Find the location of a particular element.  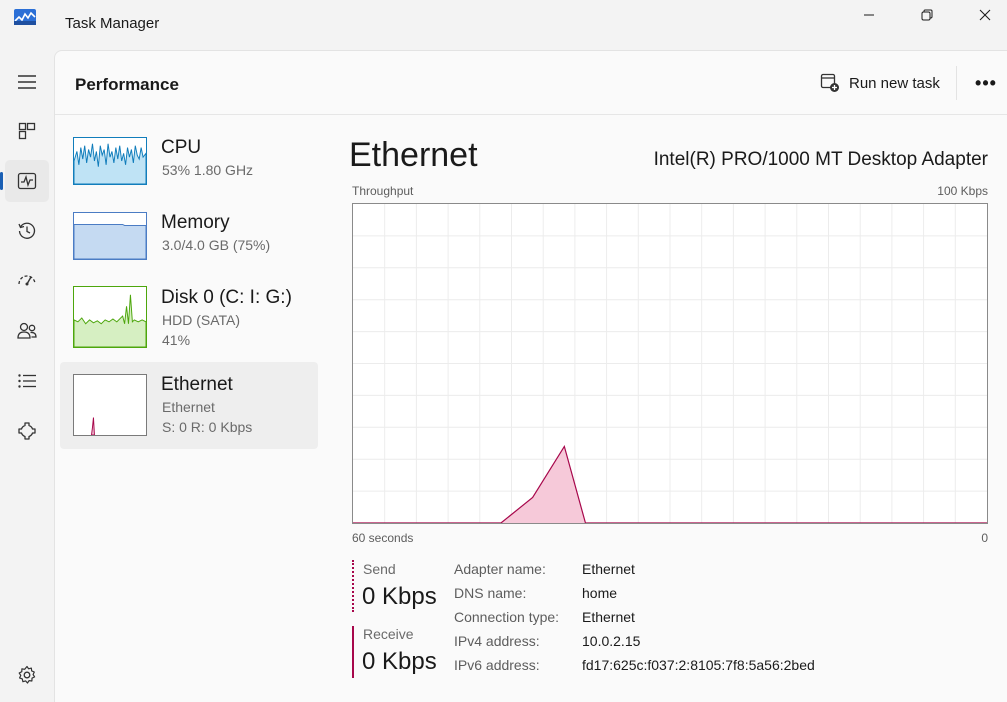

startup-apps-icon is located at coordinates (27, 280).